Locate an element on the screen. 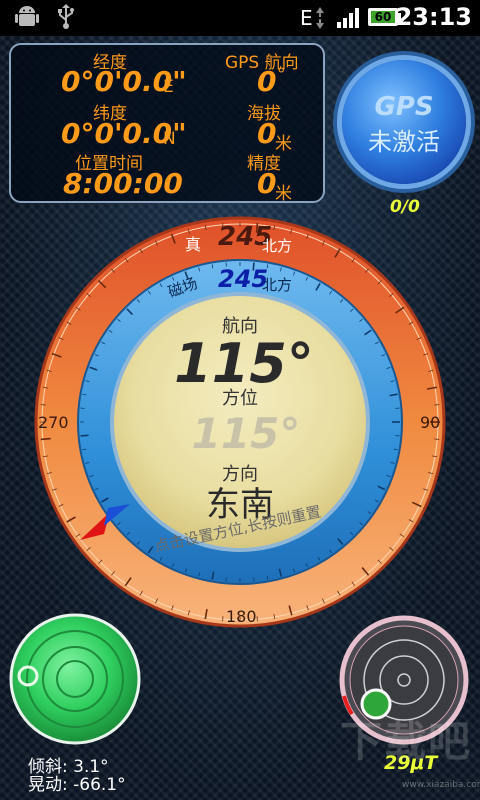 This screenshot has height=800, width=480. scale-south: 180 is located at coordinates (241, 616).